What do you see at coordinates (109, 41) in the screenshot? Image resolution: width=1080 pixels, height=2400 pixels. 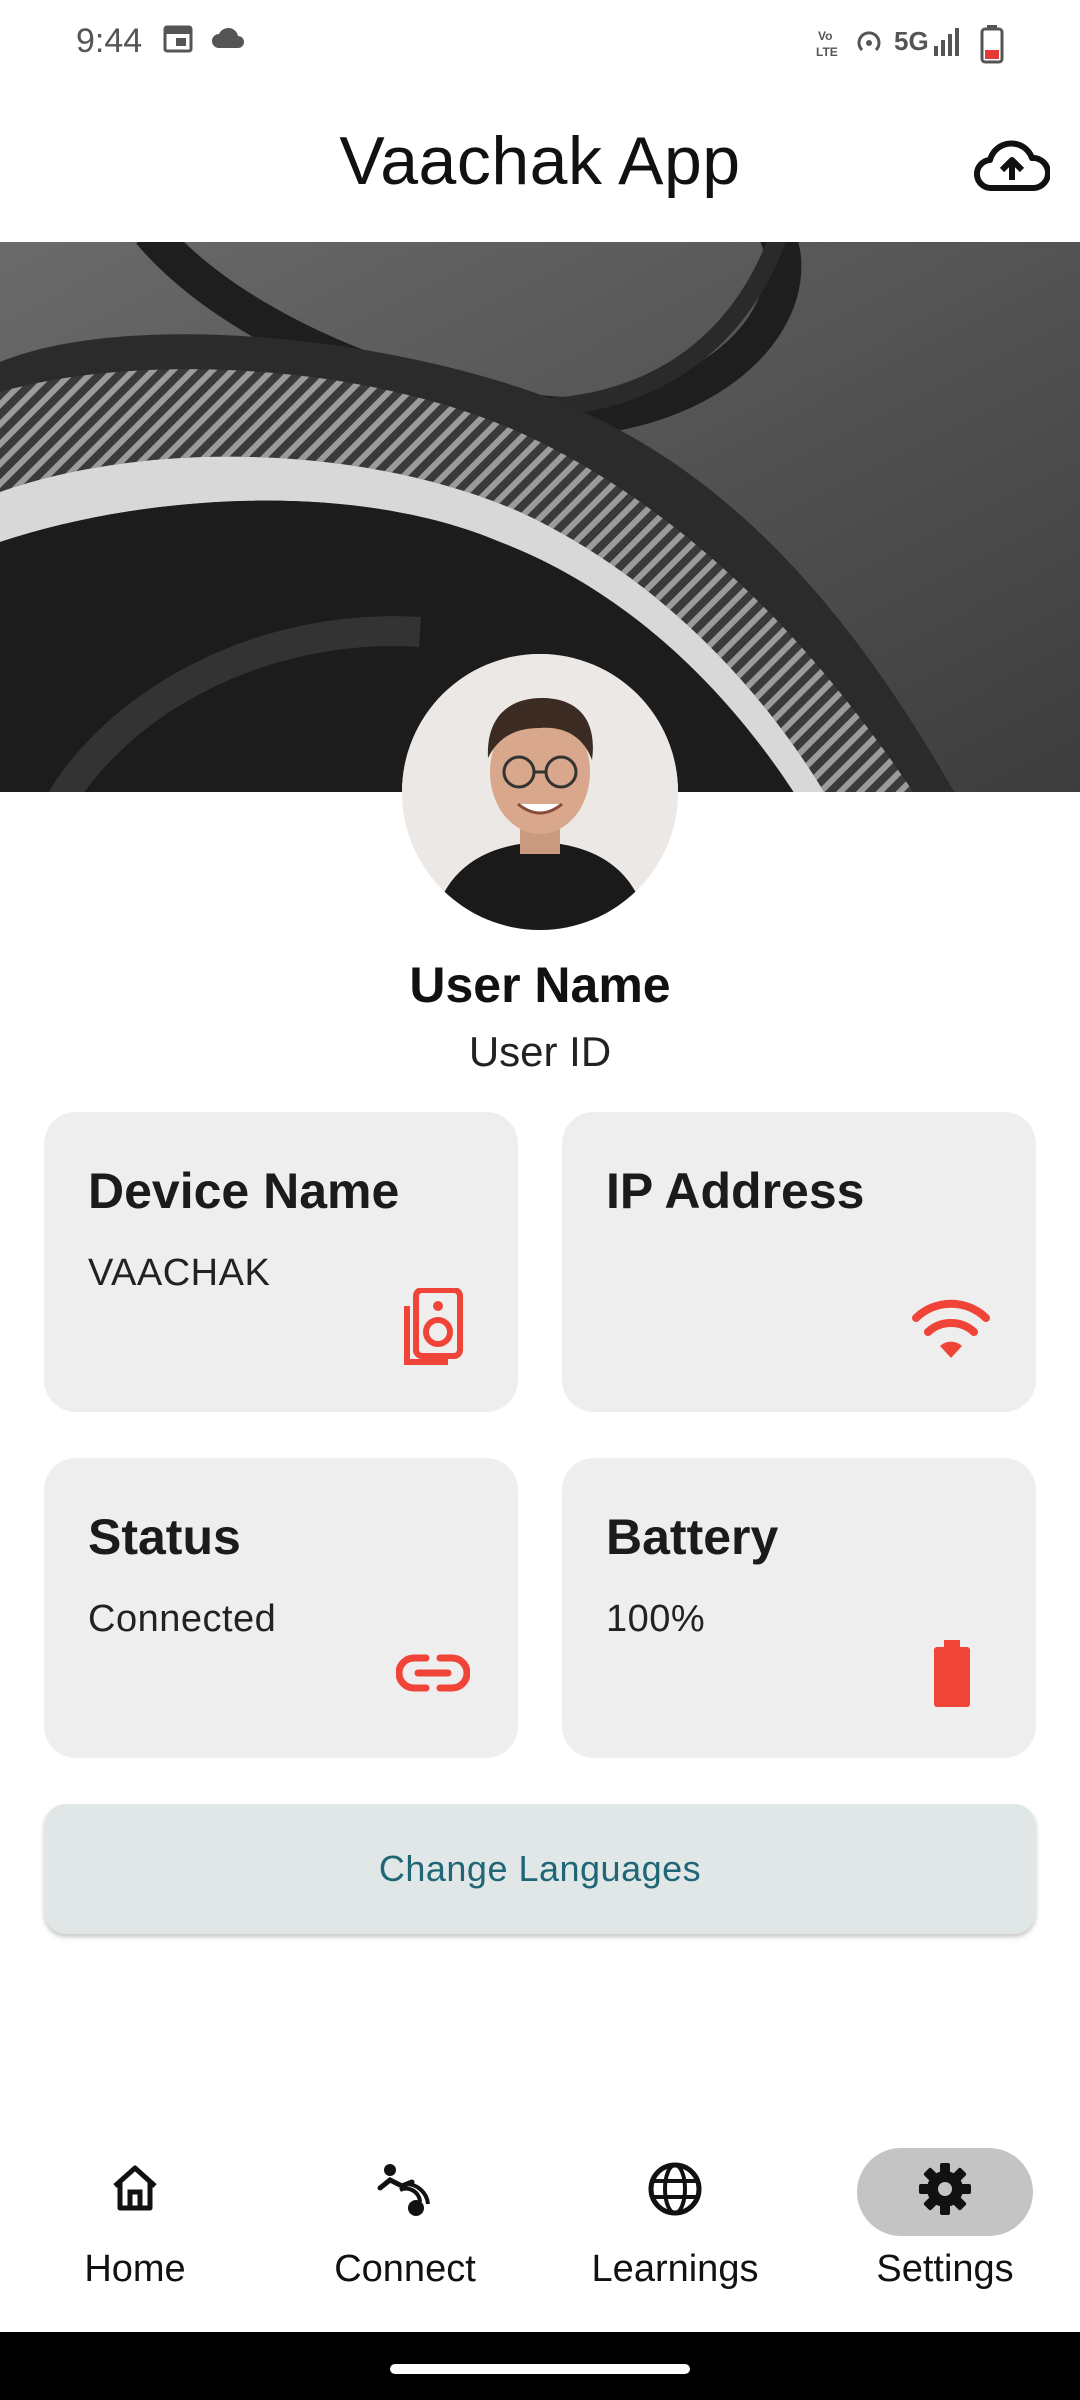 I see `status-time: 9:44` at bounding box center [109, 41].